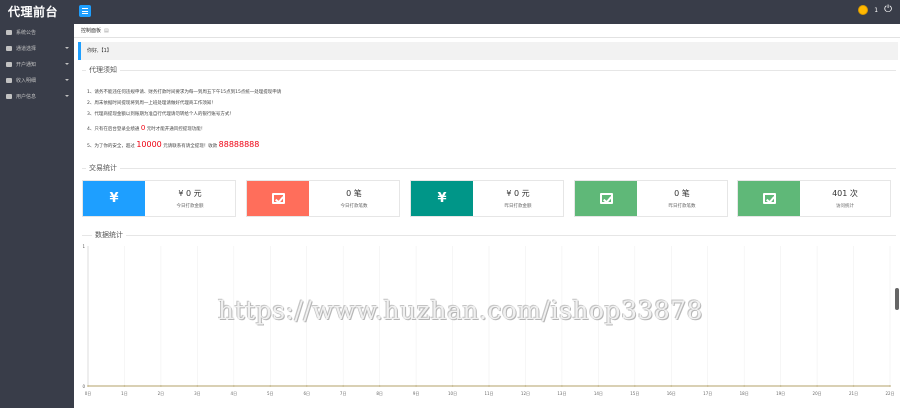 This screenshot has width=900, height=408. What do you see at coordinates (853, 393) in the screenshot?
I see `x-tick-label: 21日` at bounding box center [853, 393].